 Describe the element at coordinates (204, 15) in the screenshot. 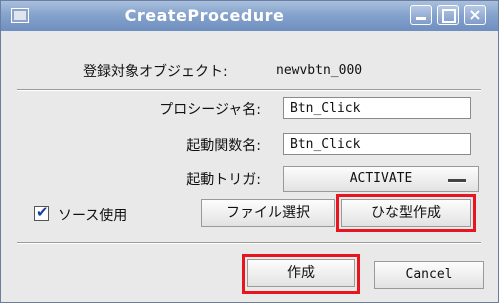

I see `window-title: CreateProcedure` at that location.